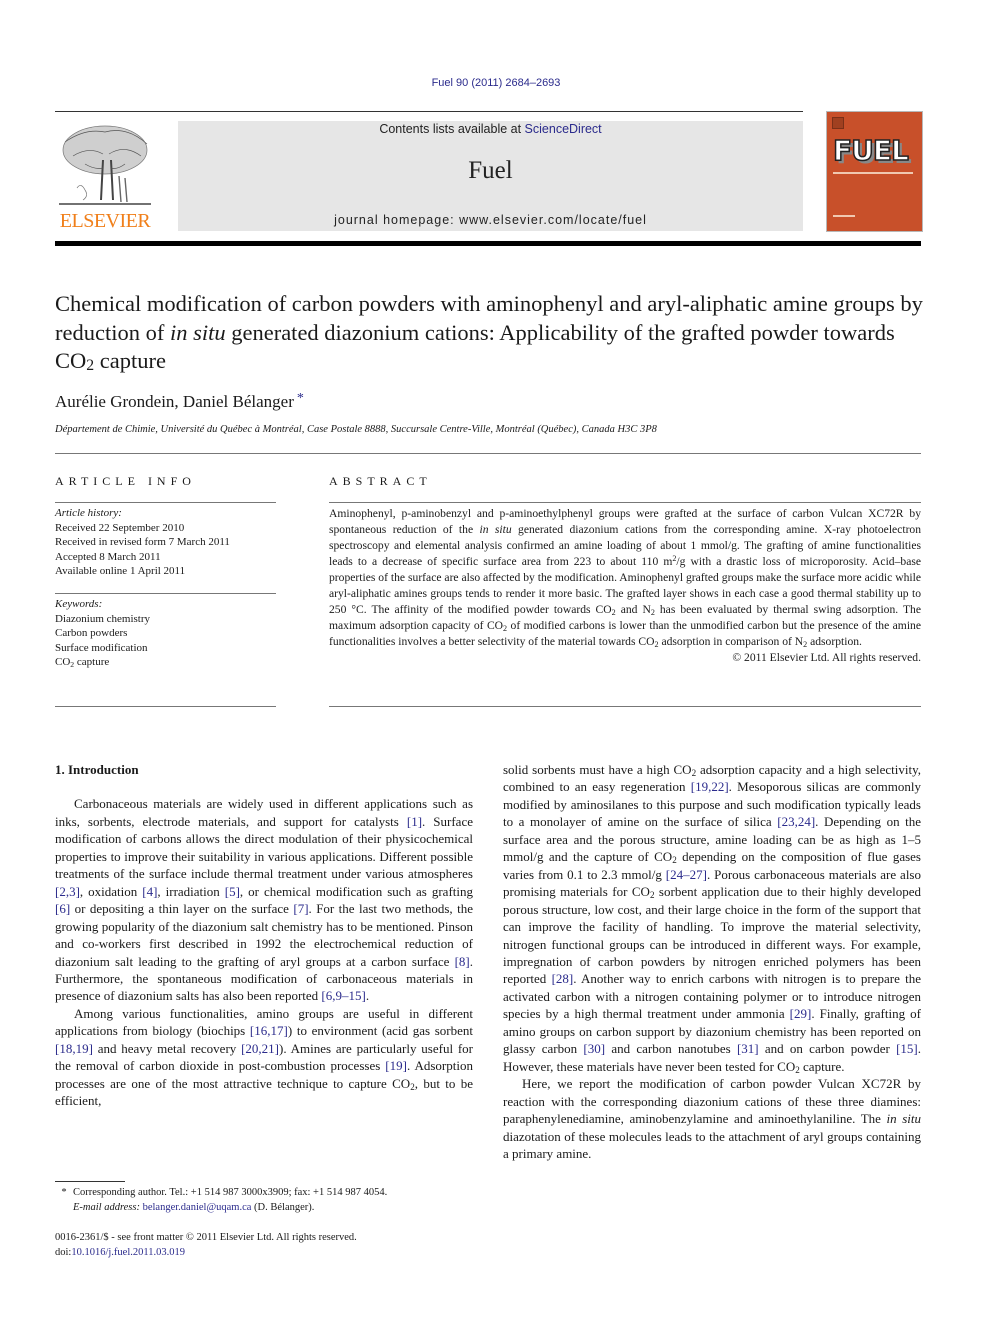  What do you see at coordinates (414, 821) in the screenshot?
I see `citation-link: [1]` at bounding box center [414, 821].